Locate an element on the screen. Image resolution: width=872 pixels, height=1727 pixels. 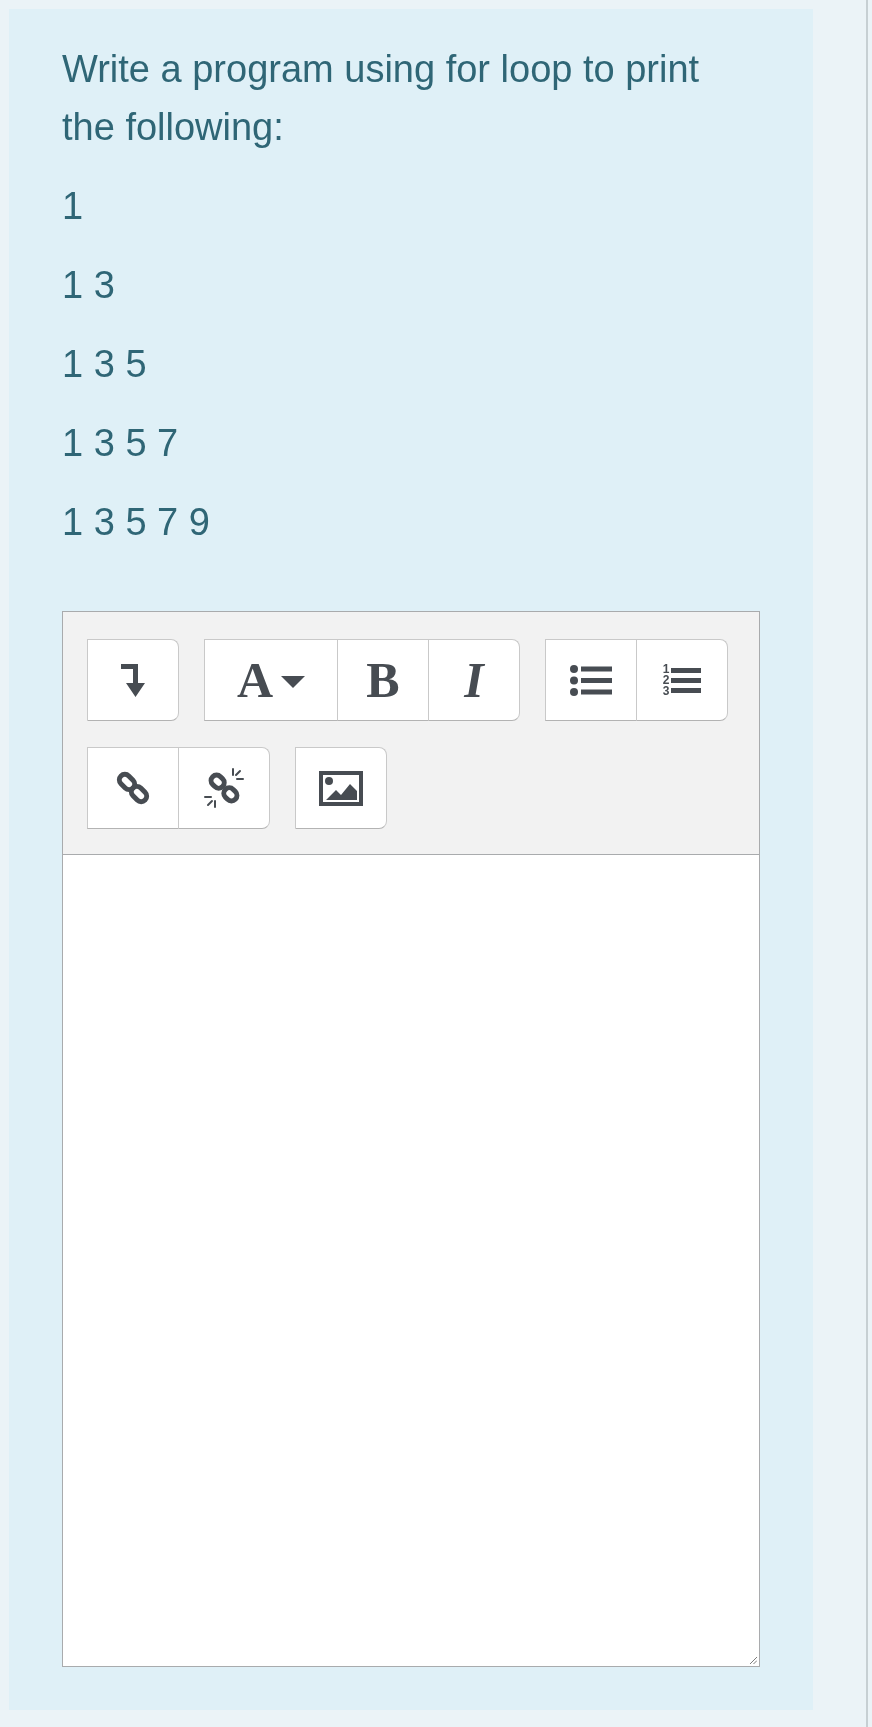
output-line: 1 is located at coordinates (73, 206).